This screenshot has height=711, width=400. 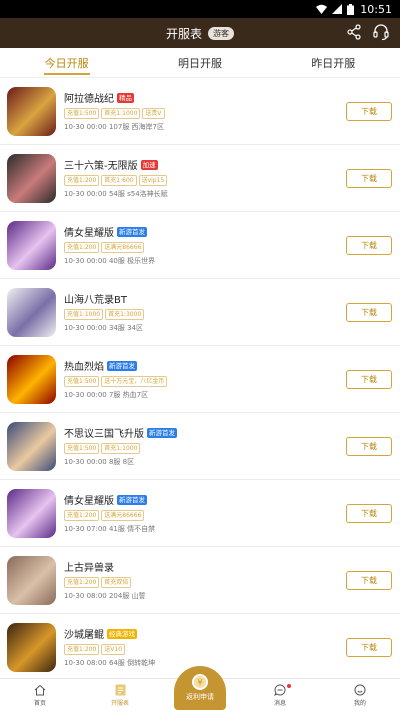 What do you see at coordinates (99, 462) in the screenshot?
I see `server-open-info: 10-30 00:00 8服 8区` at bounding box center [99, 462].